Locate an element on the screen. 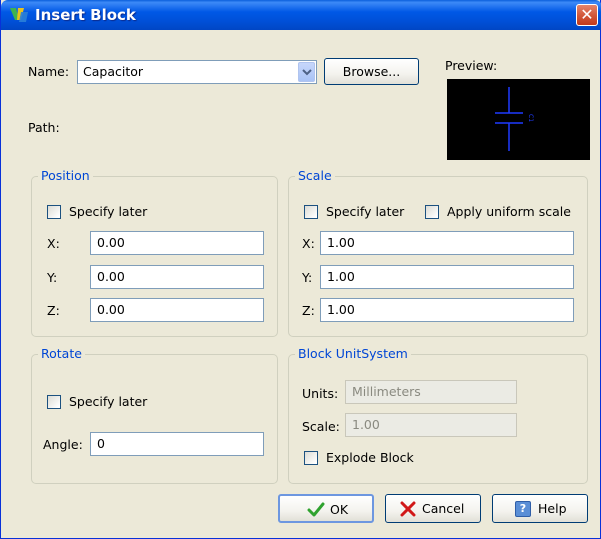  position-group-title: Position is located at coordinates (65, 175).